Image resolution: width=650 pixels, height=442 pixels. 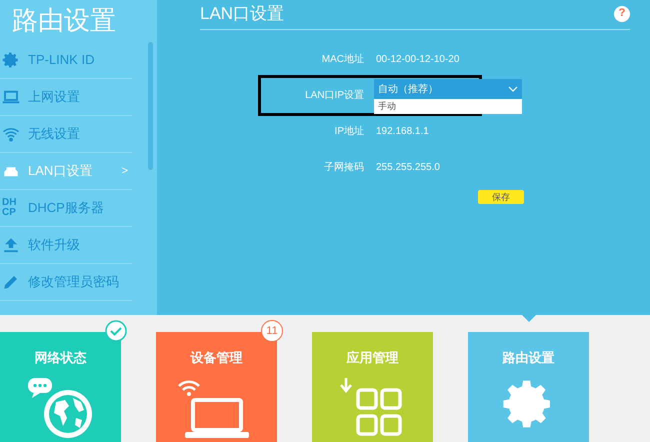 I want to click on help-button: ?, so click(x=622, y=14).